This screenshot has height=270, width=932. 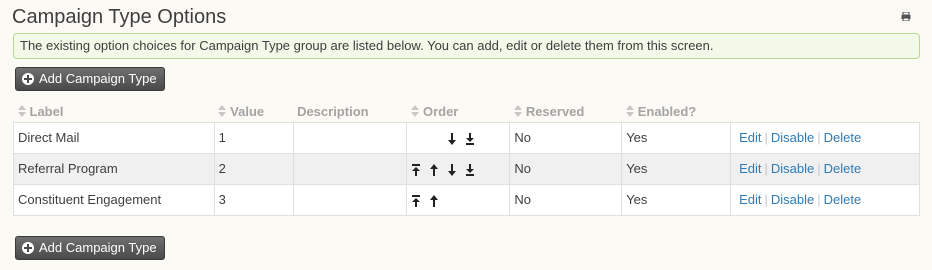 What do you see at coordinates (566, 111) in the screenshot?
I see `header-reserved: Reserved` at bounding box center [566, 111].